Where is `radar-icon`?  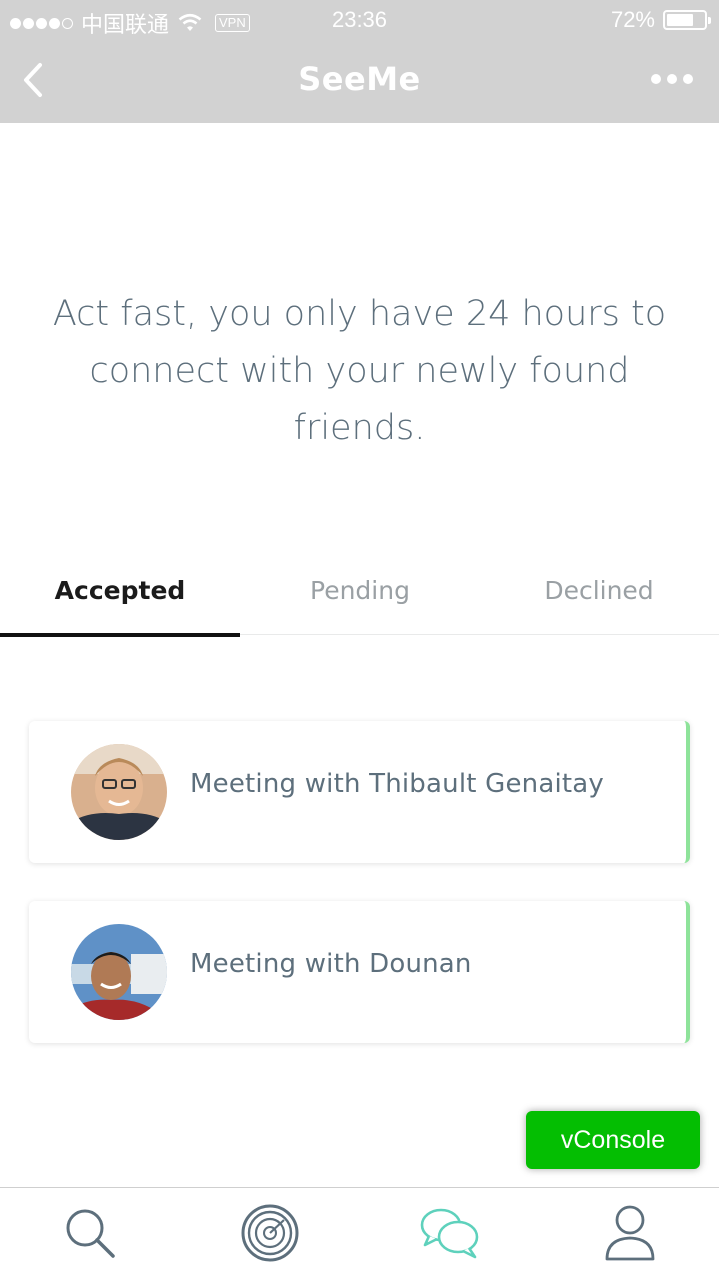
radar-icon is located at coordinates (270, 1233).